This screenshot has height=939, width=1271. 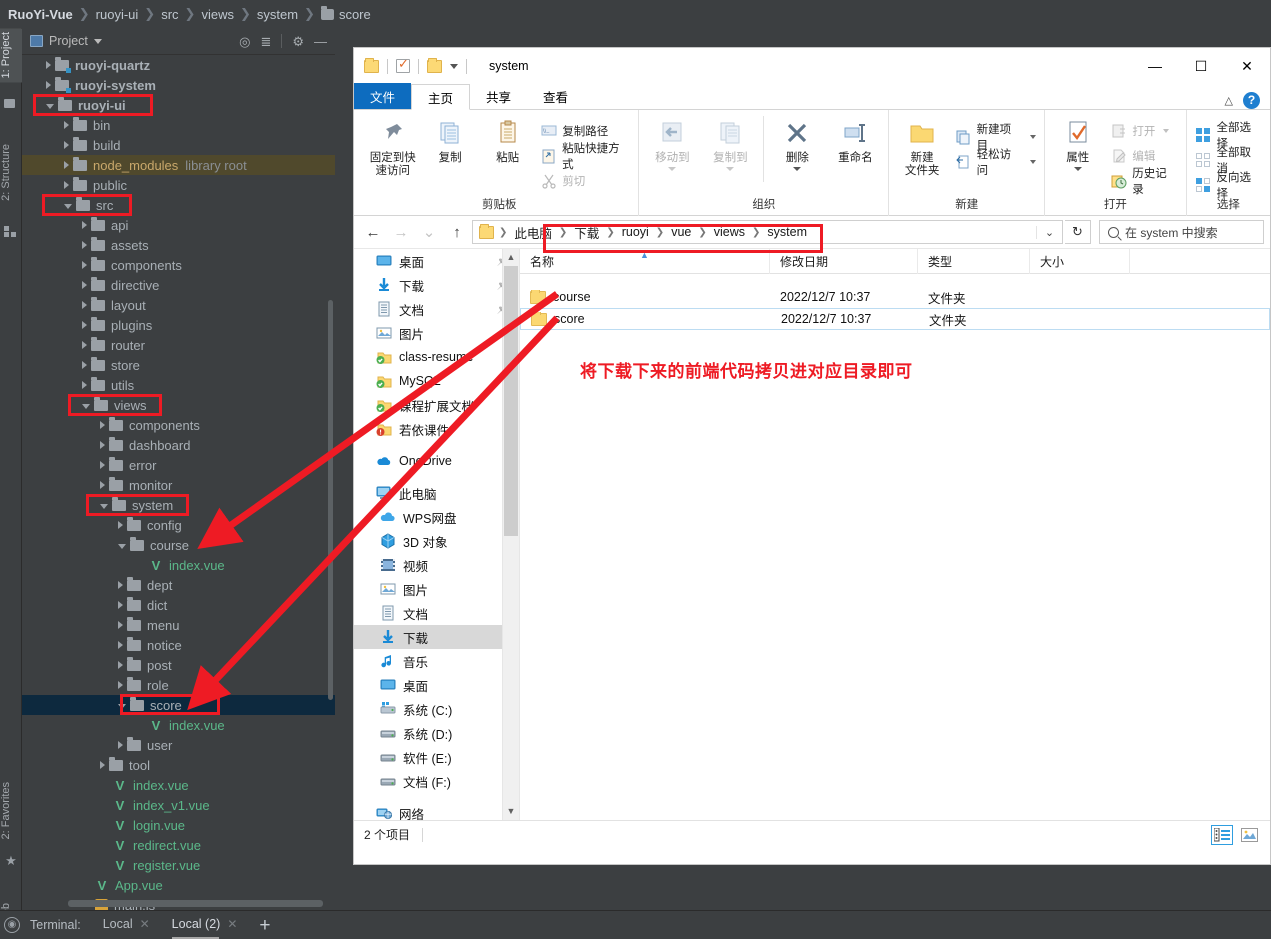 What do you see at coordinates (178, 505) in the screenshot?
I see `tree-node-system: system` at bounding box center [178, 505].